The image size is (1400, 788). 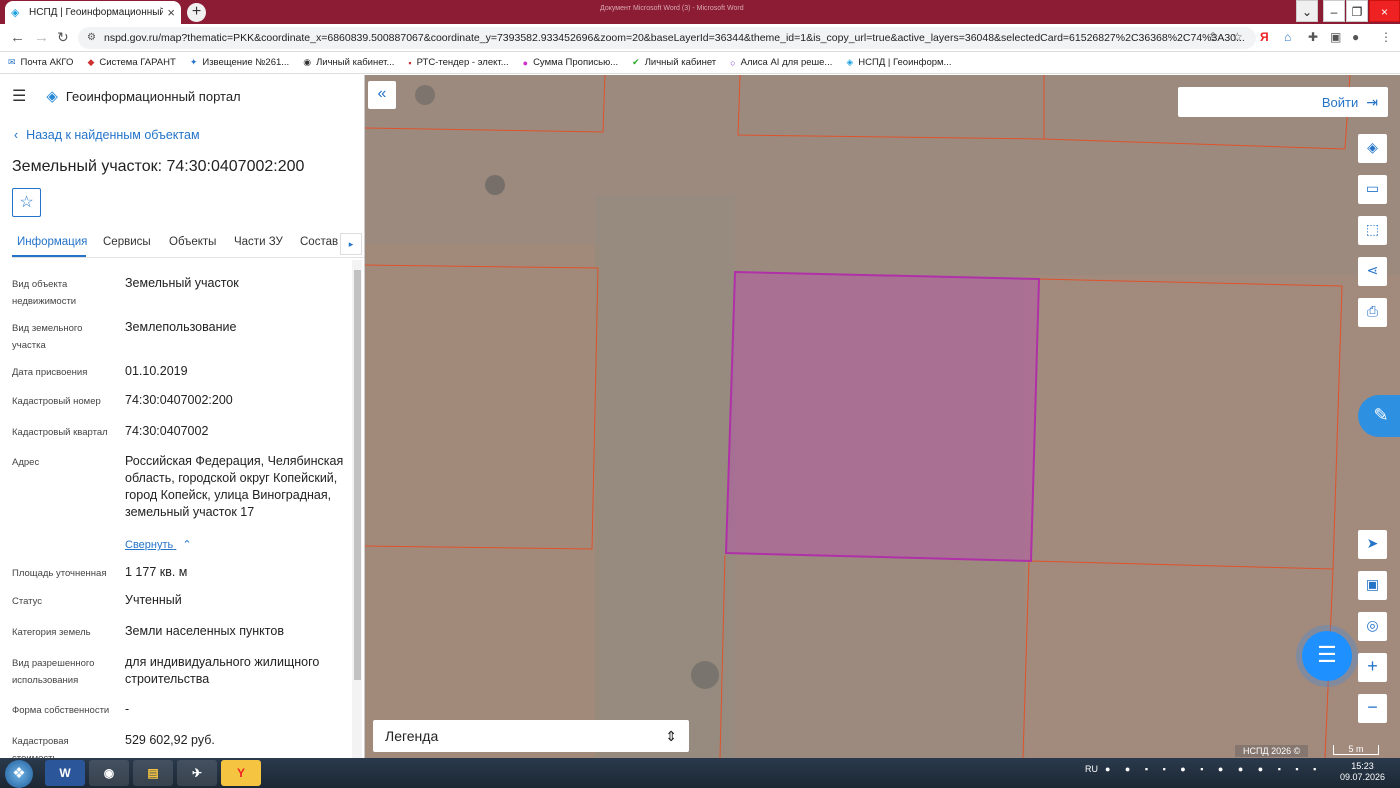 What do you see at coordinates (1372, 312) in the screenshot?
I see `print-icon: ⎙` at bounding box center [1372, 312].